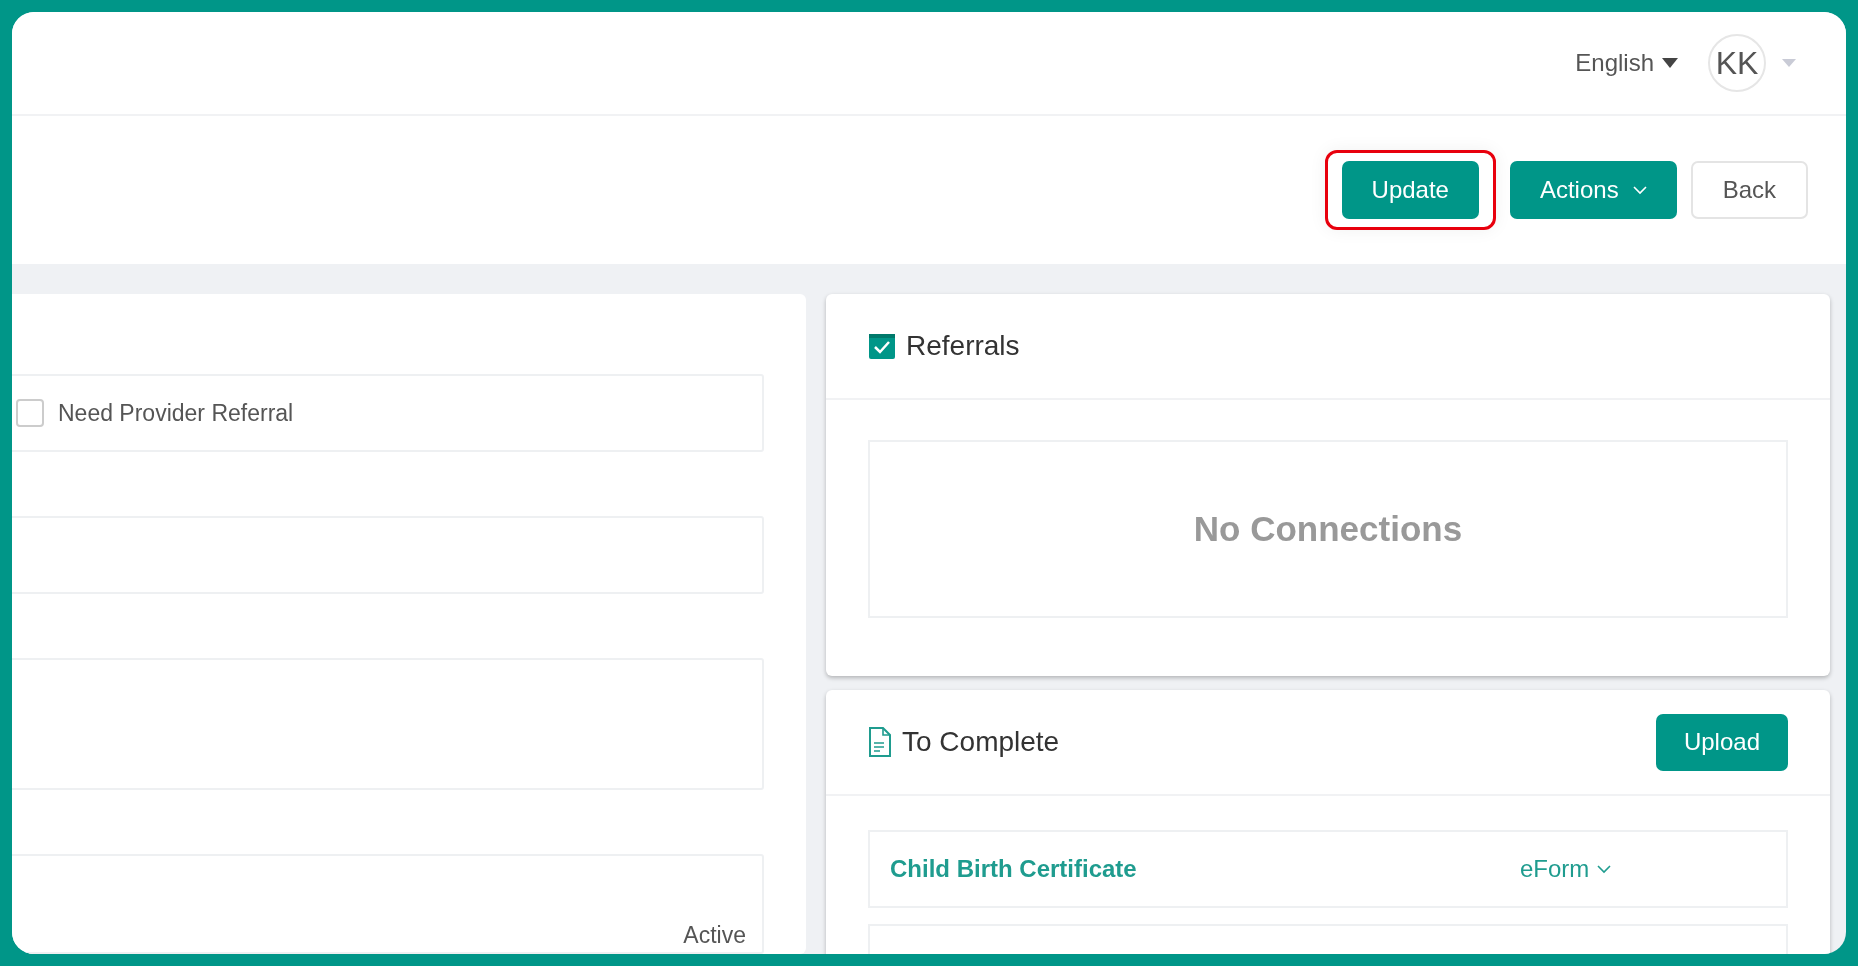 The width and height of the screenshot is (1858, 966). I want to click on checklist-icon, so click(882, 346).